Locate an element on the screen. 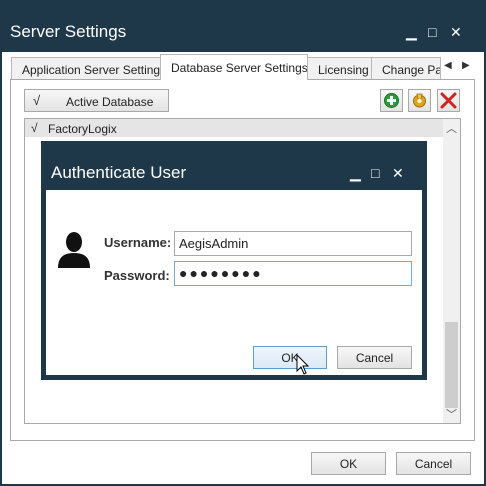 The height and width of the screenshot is (486, 486). window-title: Server Settings is located at coordinates (68, 31).